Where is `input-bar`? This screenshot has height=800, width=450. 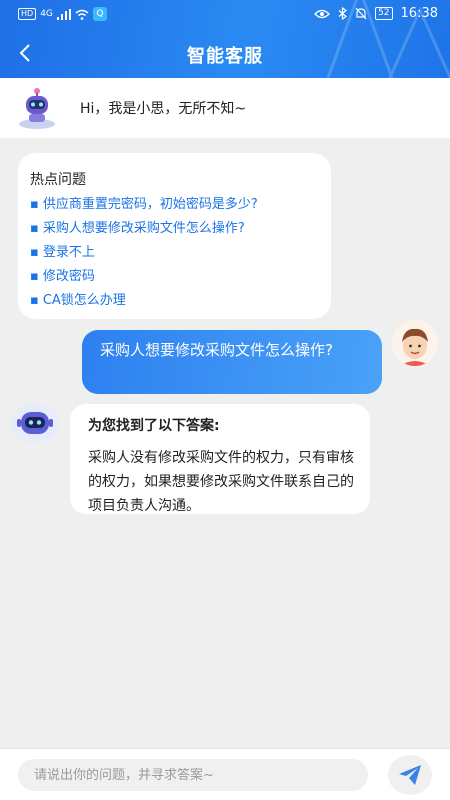
input-bar is located at coordinates (225, 774).